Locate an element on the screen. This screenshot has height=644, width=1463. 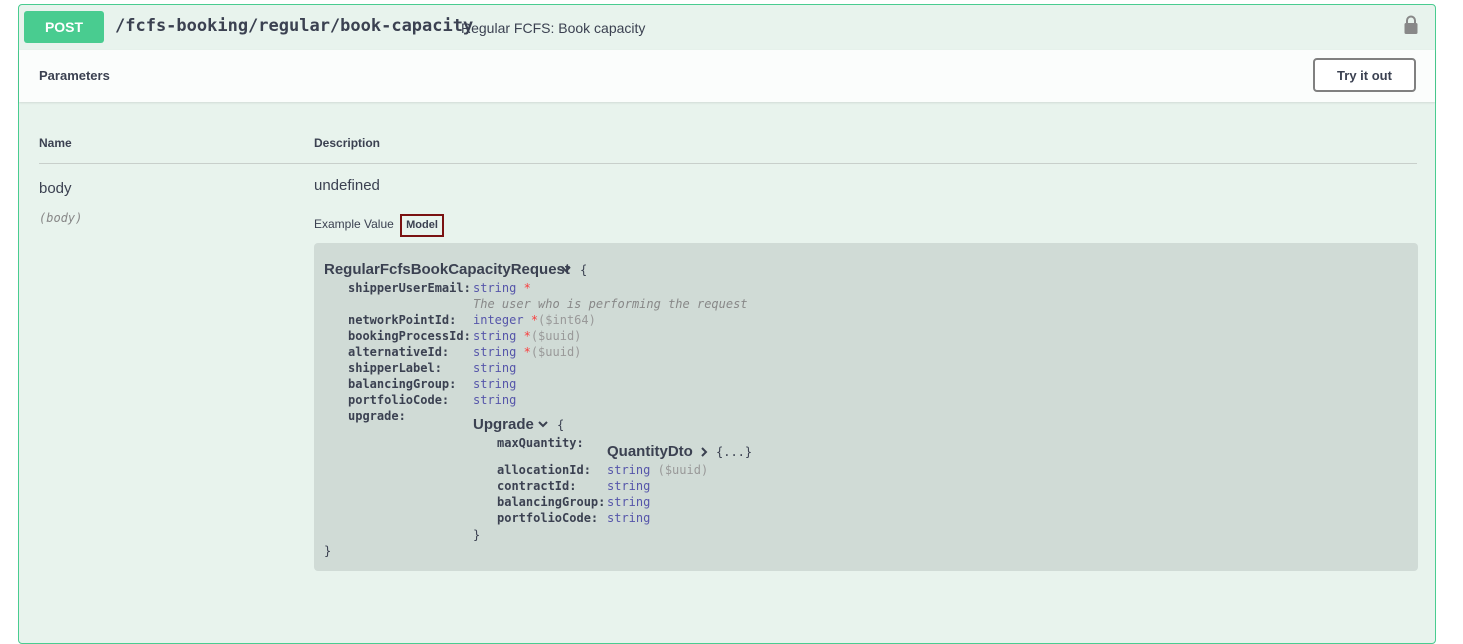
nested-open-brace: { is located at coordinates (561, 425).